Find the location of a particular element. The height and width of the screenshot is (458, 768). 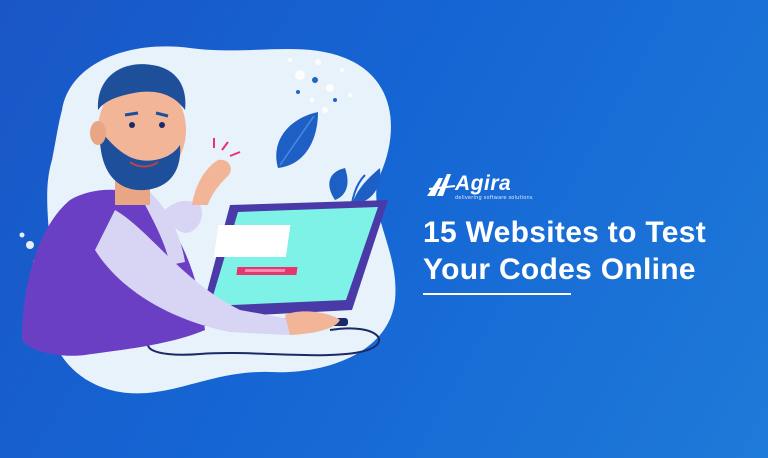

headline-underline is located at coordinates (497, 294).